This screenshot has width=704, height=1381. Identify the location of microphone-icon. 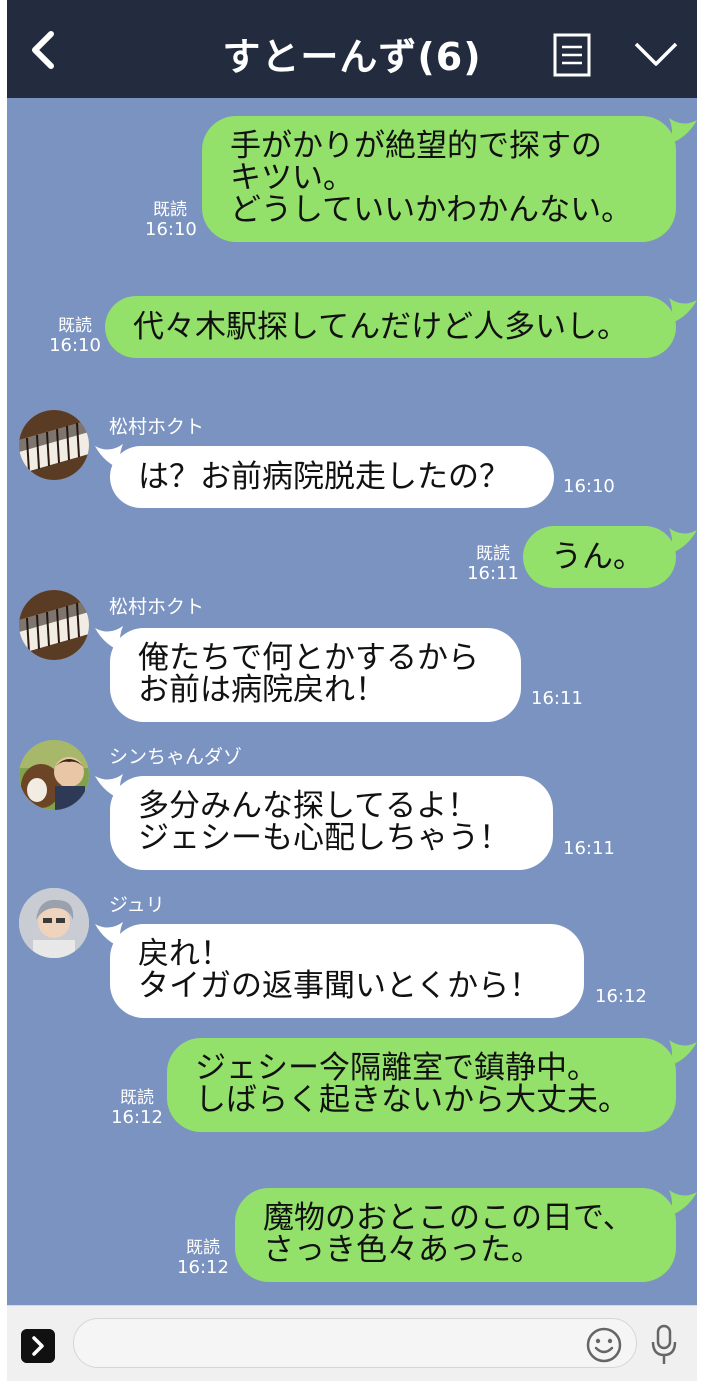
(664, 1345).